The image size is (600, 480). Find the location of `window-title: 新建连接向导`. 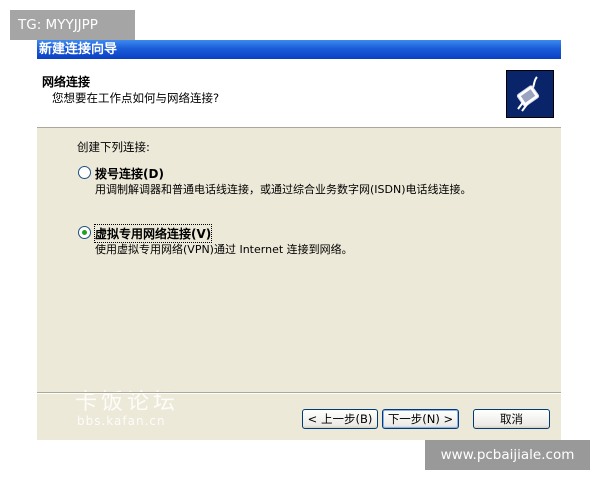

window-title: 新建连接向导 is located at coordinates (299, 49).